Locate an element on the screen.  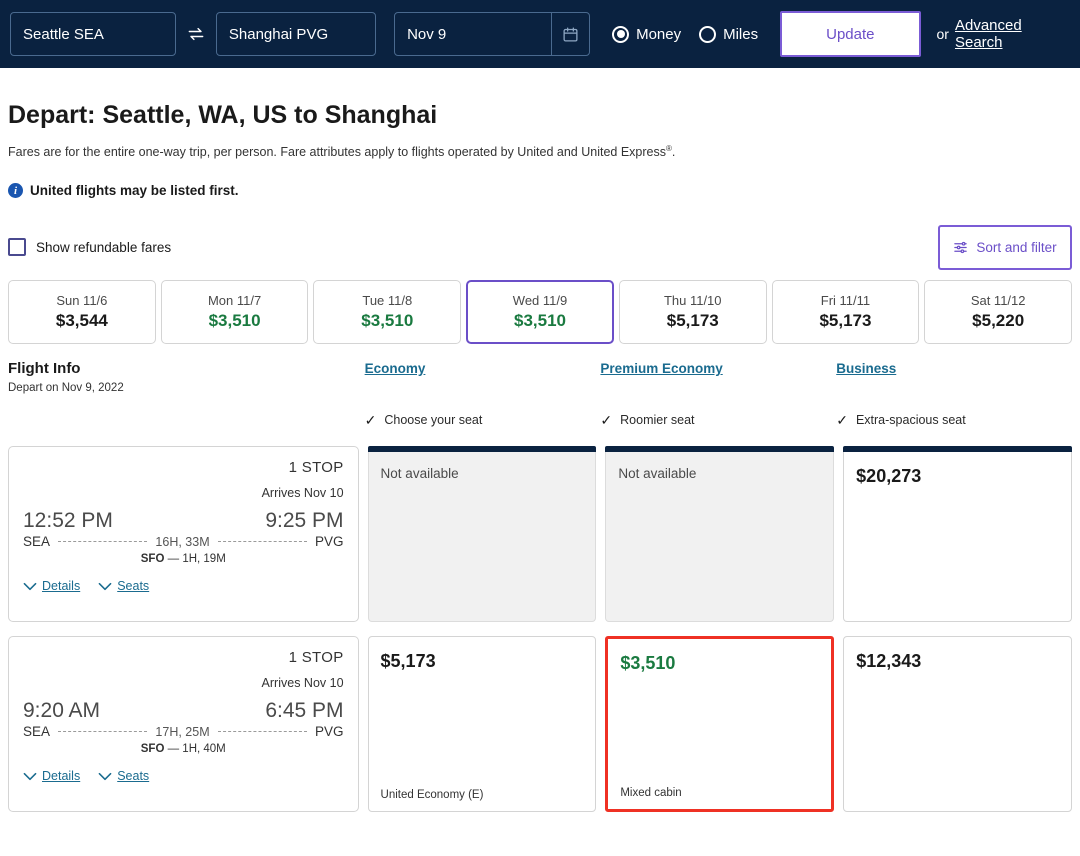
or-label: or is located at coordinates (942, 34).